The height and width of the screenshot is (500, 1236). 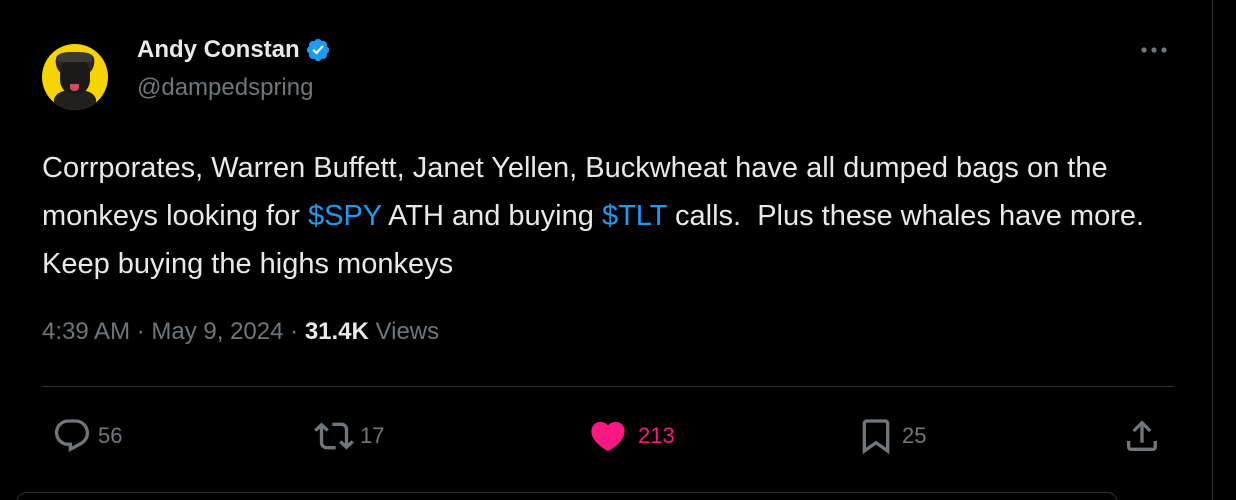 I want to click on repost-count: 17, so click(x=372, y=435).